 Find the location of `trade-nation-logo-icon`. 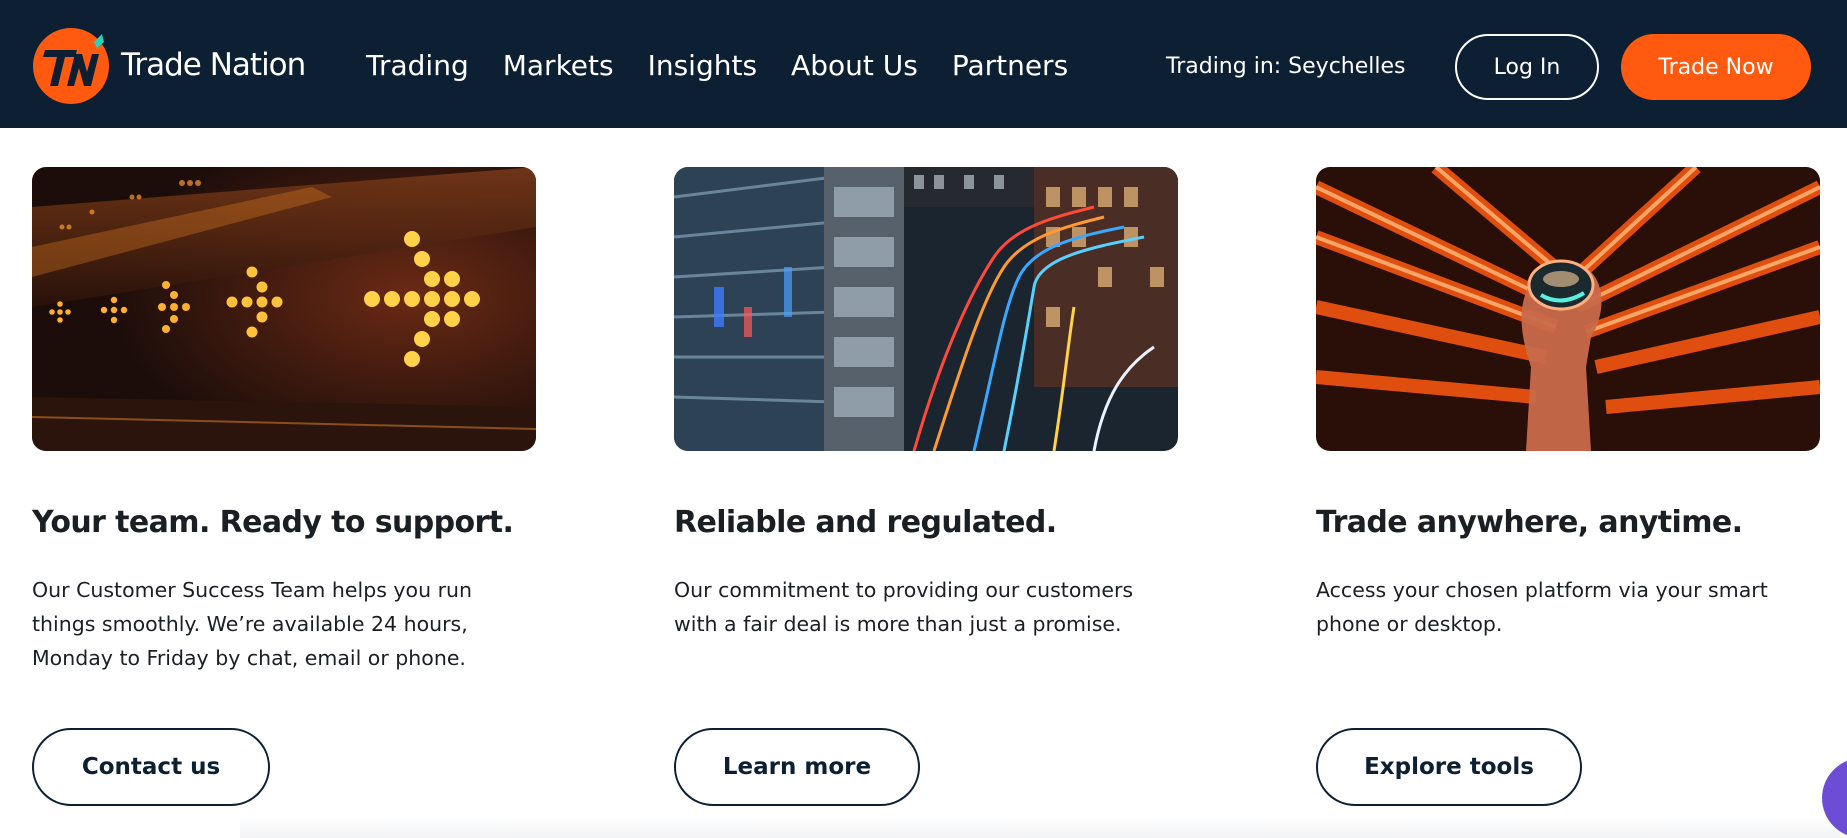

trade-nation-logo-icon is located at coordinates (71, 66).